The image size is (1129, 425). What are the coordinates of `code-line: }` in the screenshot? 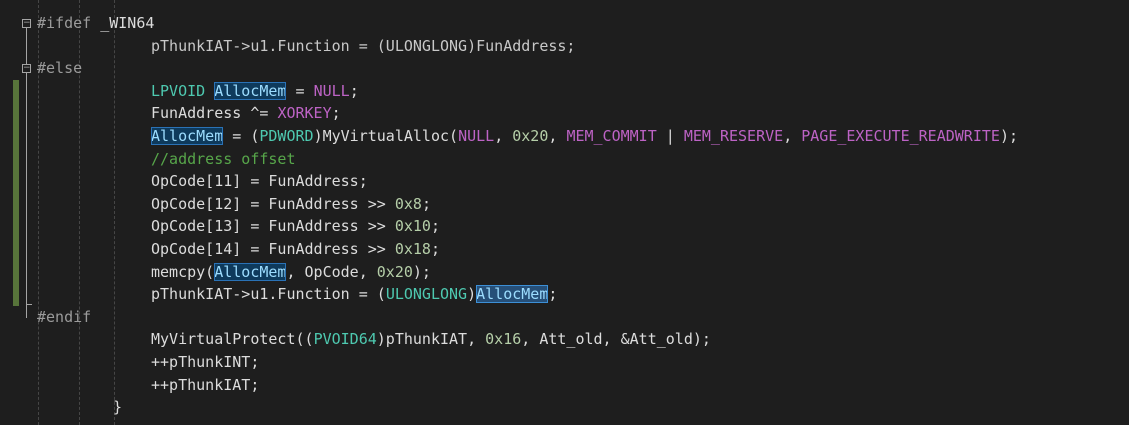 It's located at (117, 407).